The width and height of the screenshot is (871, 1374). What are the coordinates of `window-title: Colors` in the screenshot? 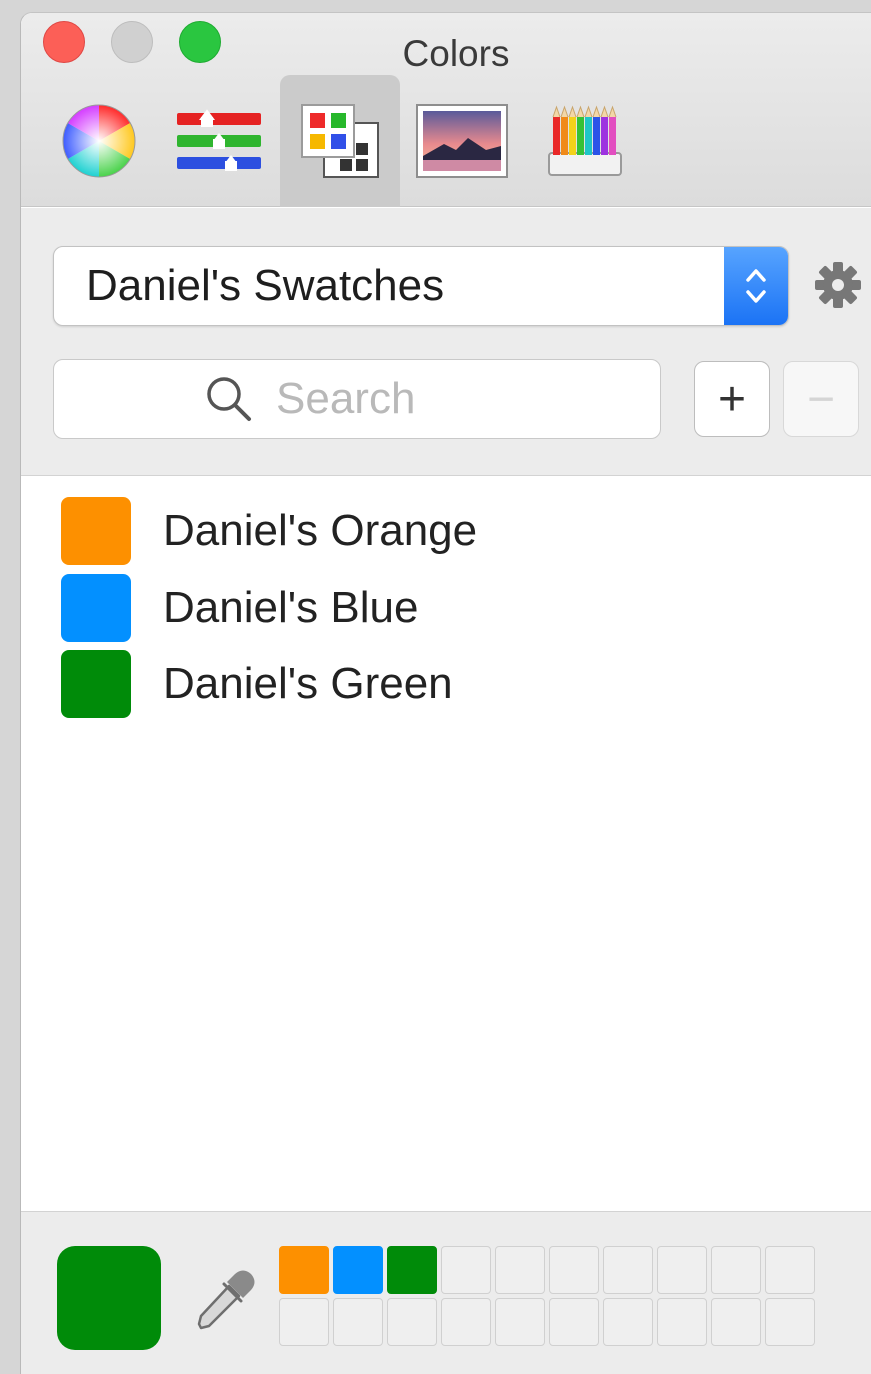 It's located at (456, 53).